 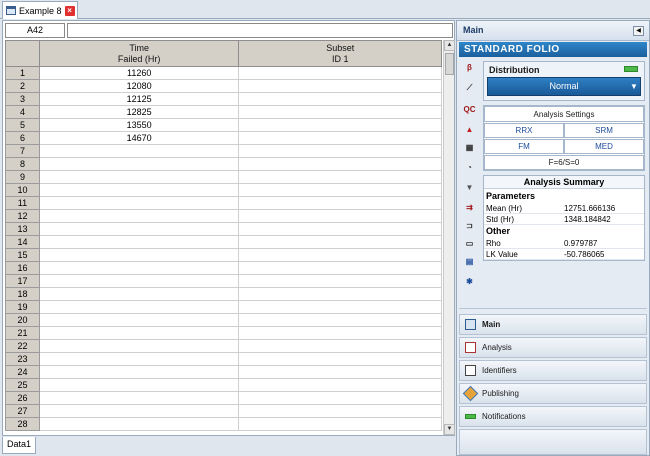 I want to click on table-row: 6 14670, so click(x=223, y=138).